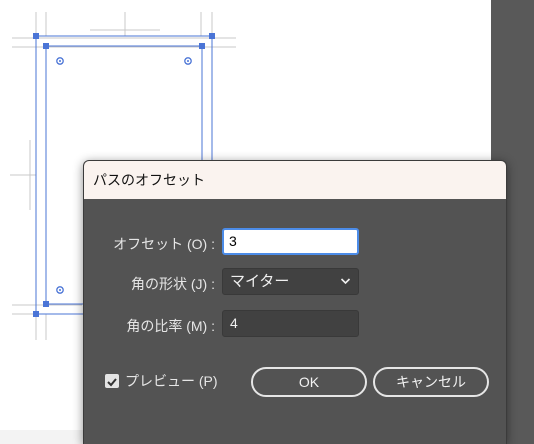 This screenshot has width=534, height=444. Describe the element at coordinates (431, 382) in the screenshot. I see `cancel-button: キャンセル` at that location.